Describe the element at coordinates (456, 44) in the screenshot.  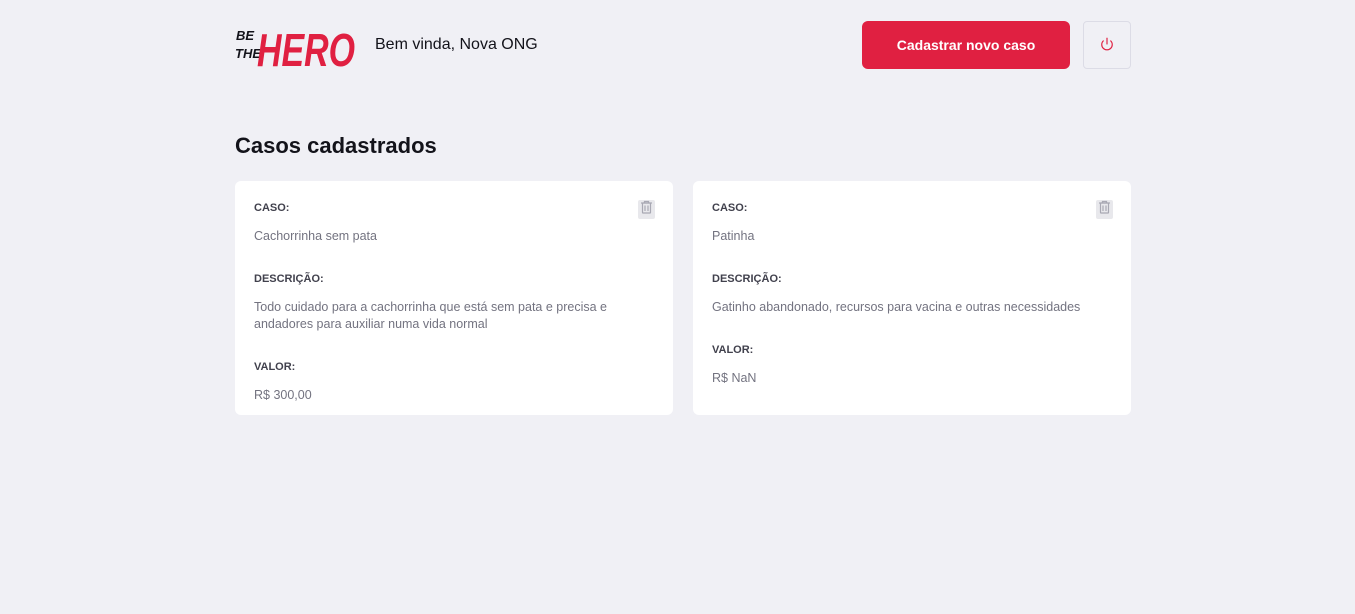
I see `welcome-text: Bem vinda, Nova ONG` at that location.